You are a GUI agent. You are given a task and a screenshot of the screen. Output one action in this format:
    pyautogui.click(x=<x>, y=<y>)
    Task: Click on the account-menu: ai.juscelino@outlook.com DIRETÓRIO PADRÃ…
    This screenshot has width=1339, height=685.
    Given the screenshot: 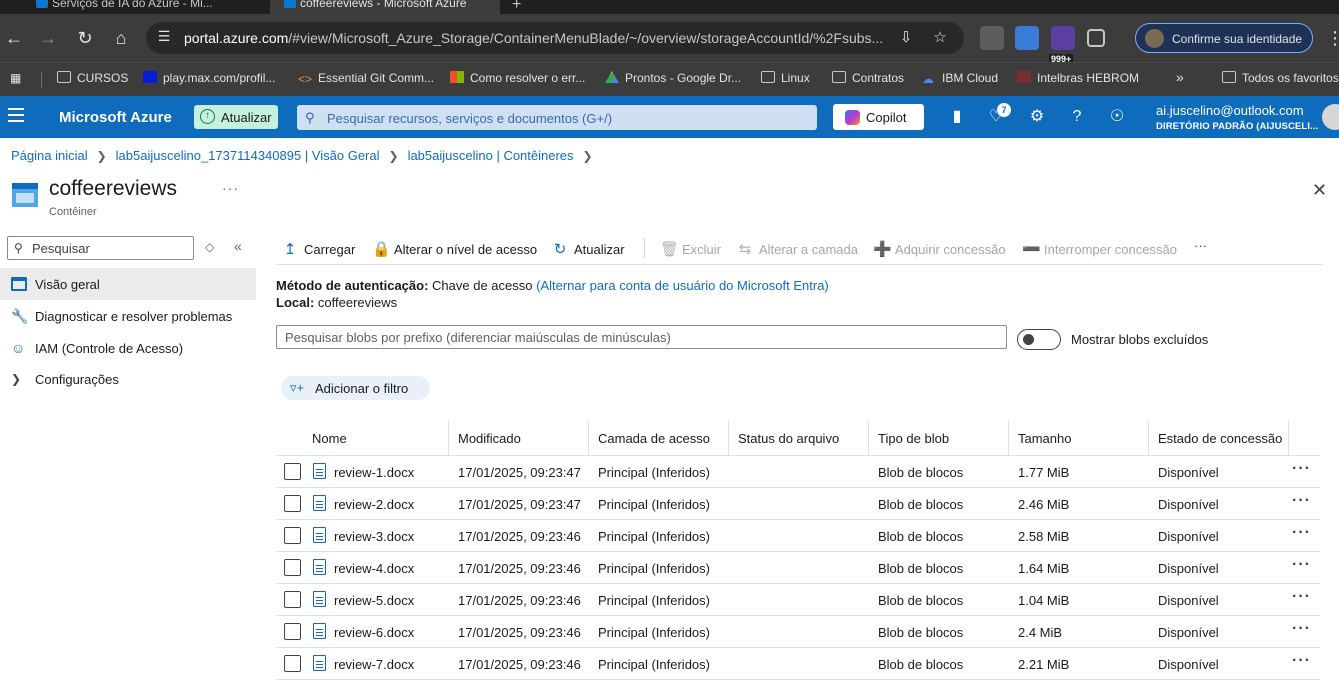 What is the action you would take?
    pyautogui.click(x=1237, y=117)
    